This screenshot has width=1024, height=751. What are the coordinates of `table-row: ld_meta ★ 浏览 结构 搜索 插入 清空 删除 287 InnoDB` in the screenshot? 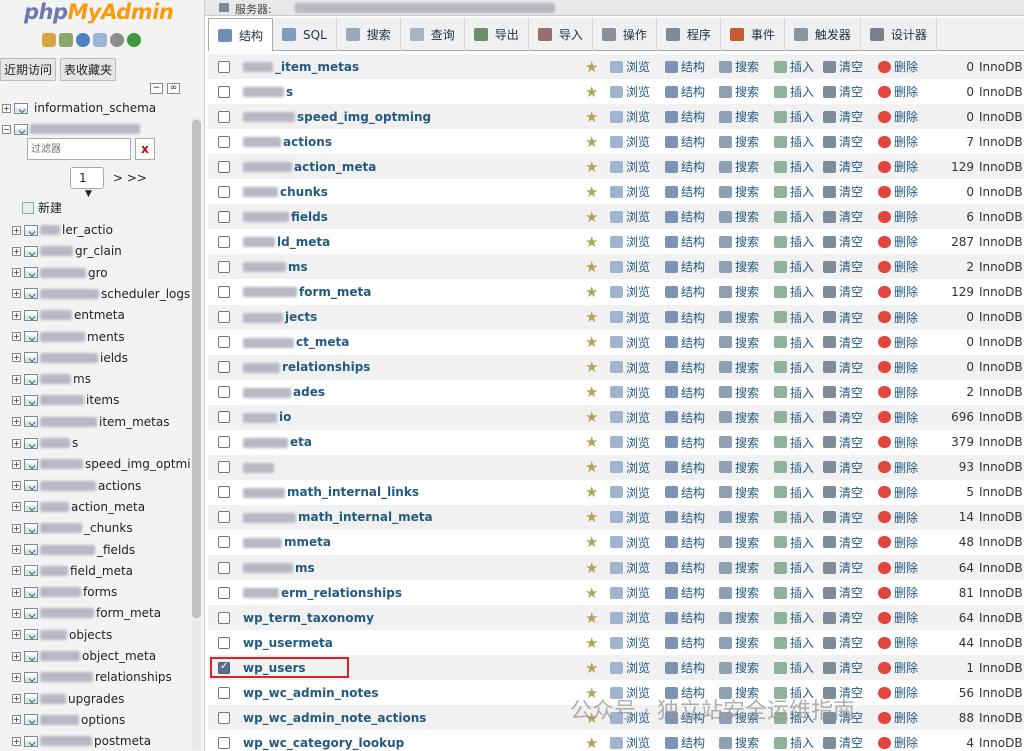 It's located at (616, 242).